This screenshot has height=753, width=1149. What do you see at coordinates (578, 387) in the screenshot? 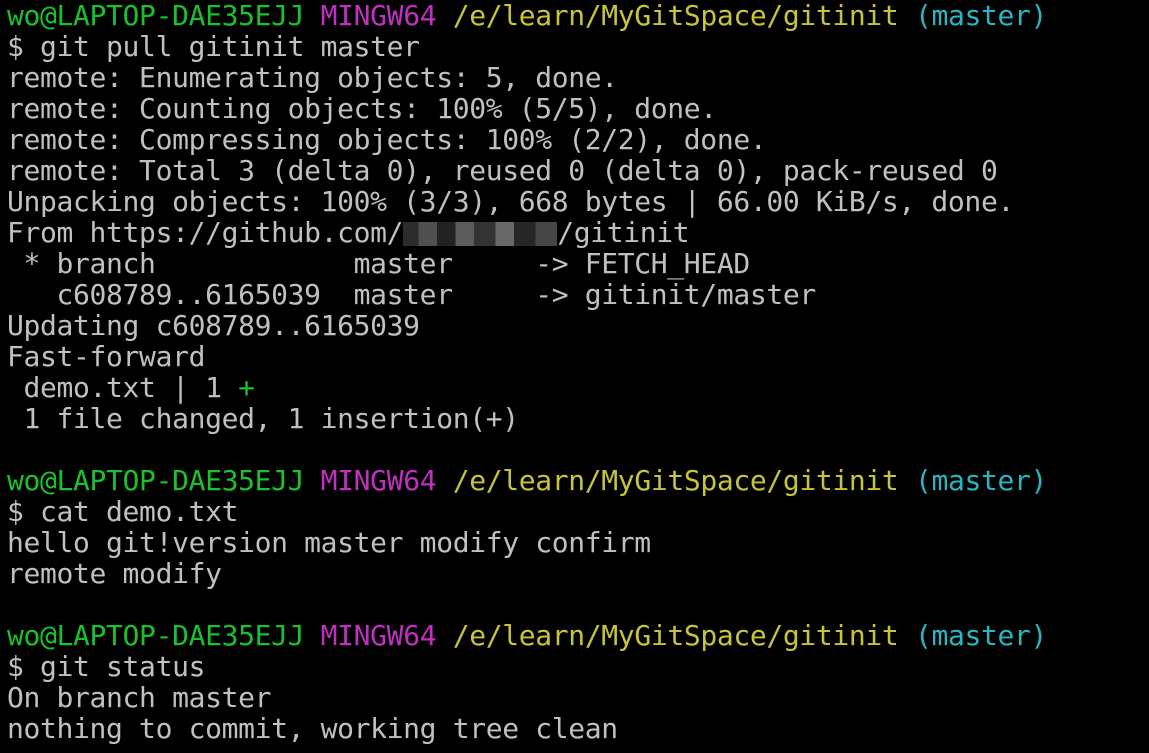
I see `diffstat-line: demo.txt | 1 +` at bounding box center [578, 387].